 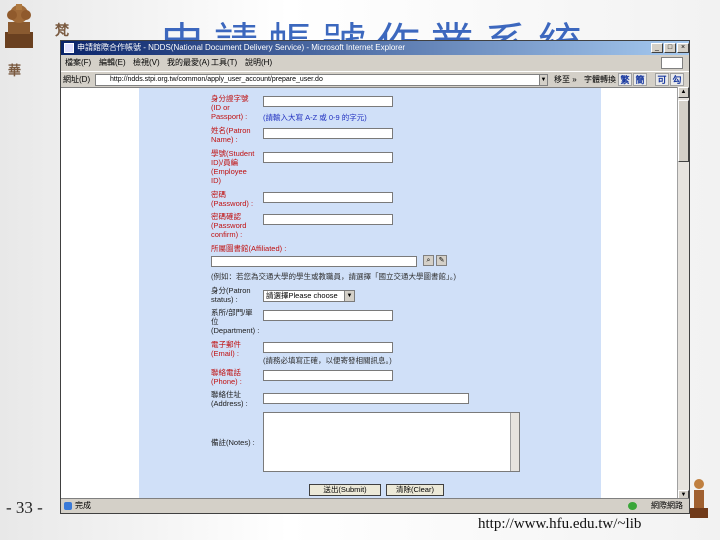 What do you see at coordinates (77, 79) in the screenshot?
I see `address-label: 網址(D)` at bounding box center [77, 79].